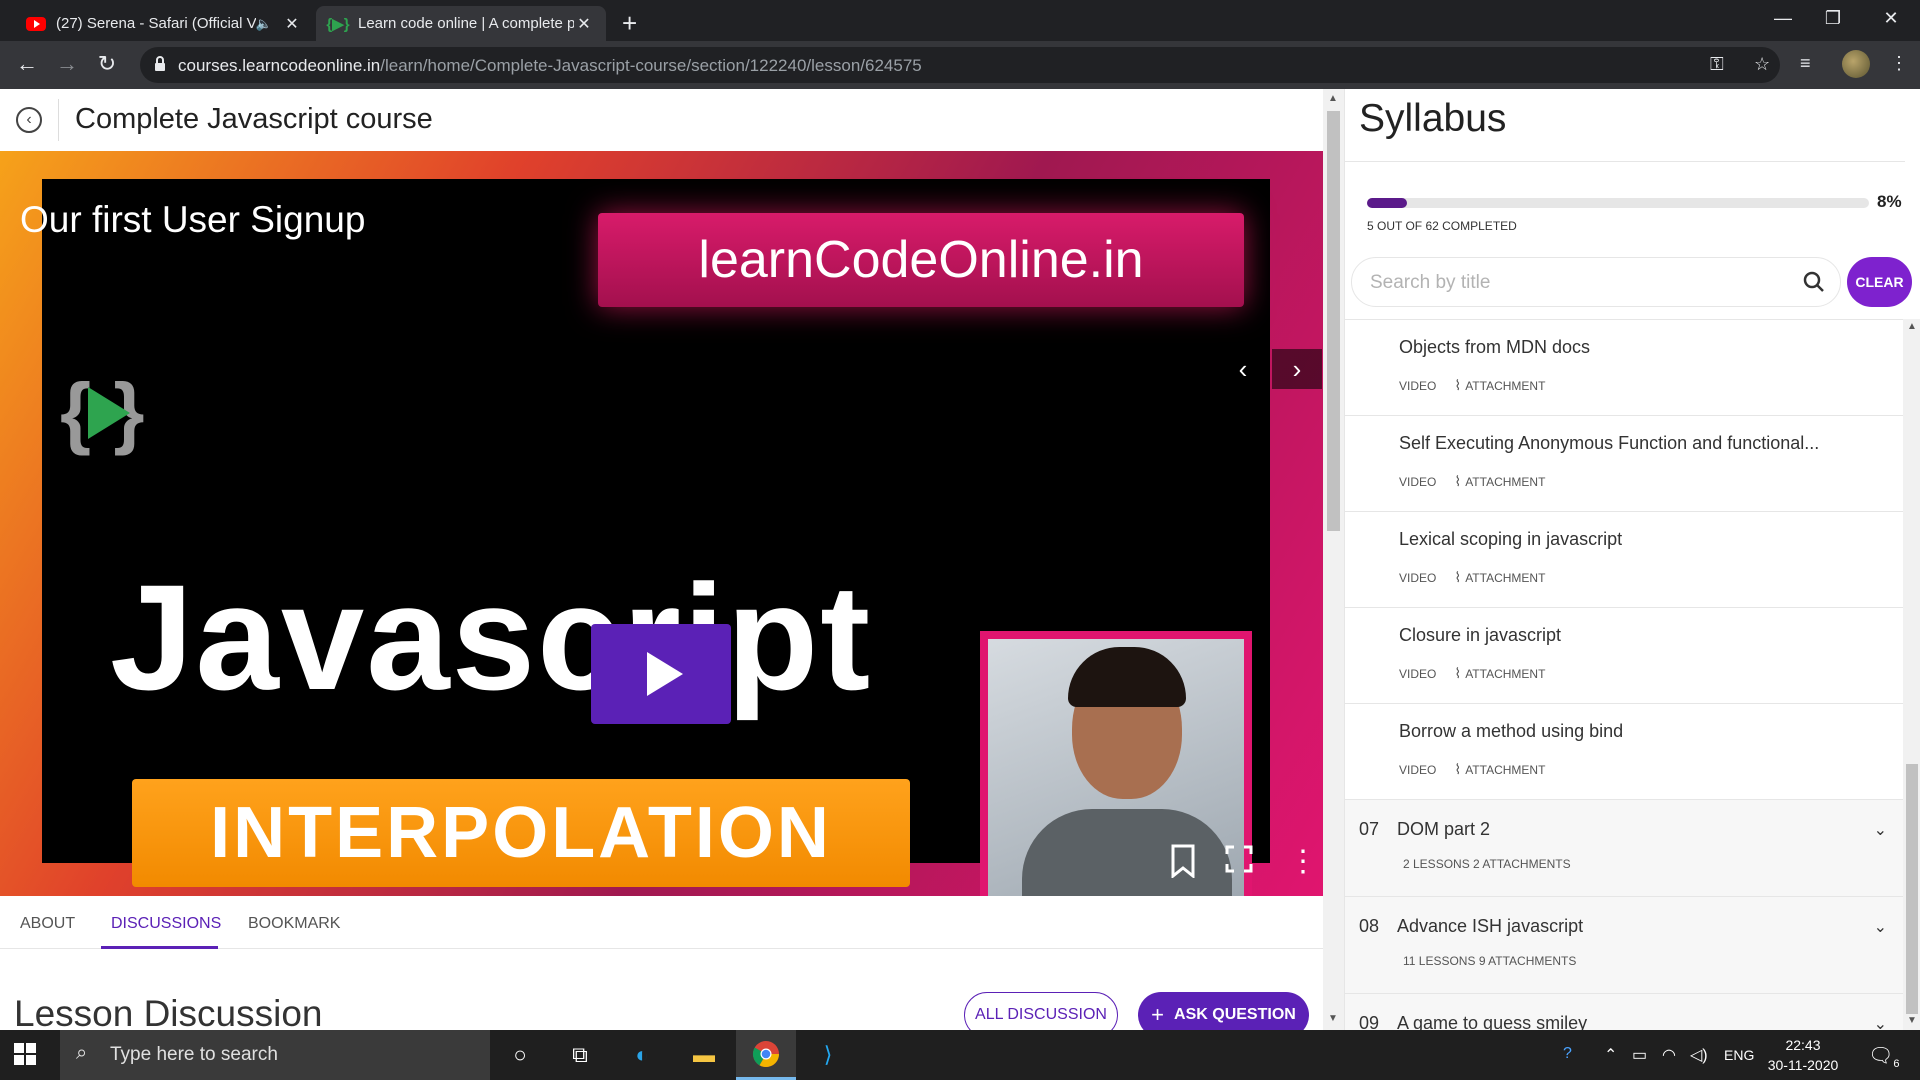 Image resolution: width=1920 pixels, height=1080 pixels. What do you see at coordinates (1239, 863) in the screenshot?
I see `fullscreen-icon` at bounding box center [1239, 863].